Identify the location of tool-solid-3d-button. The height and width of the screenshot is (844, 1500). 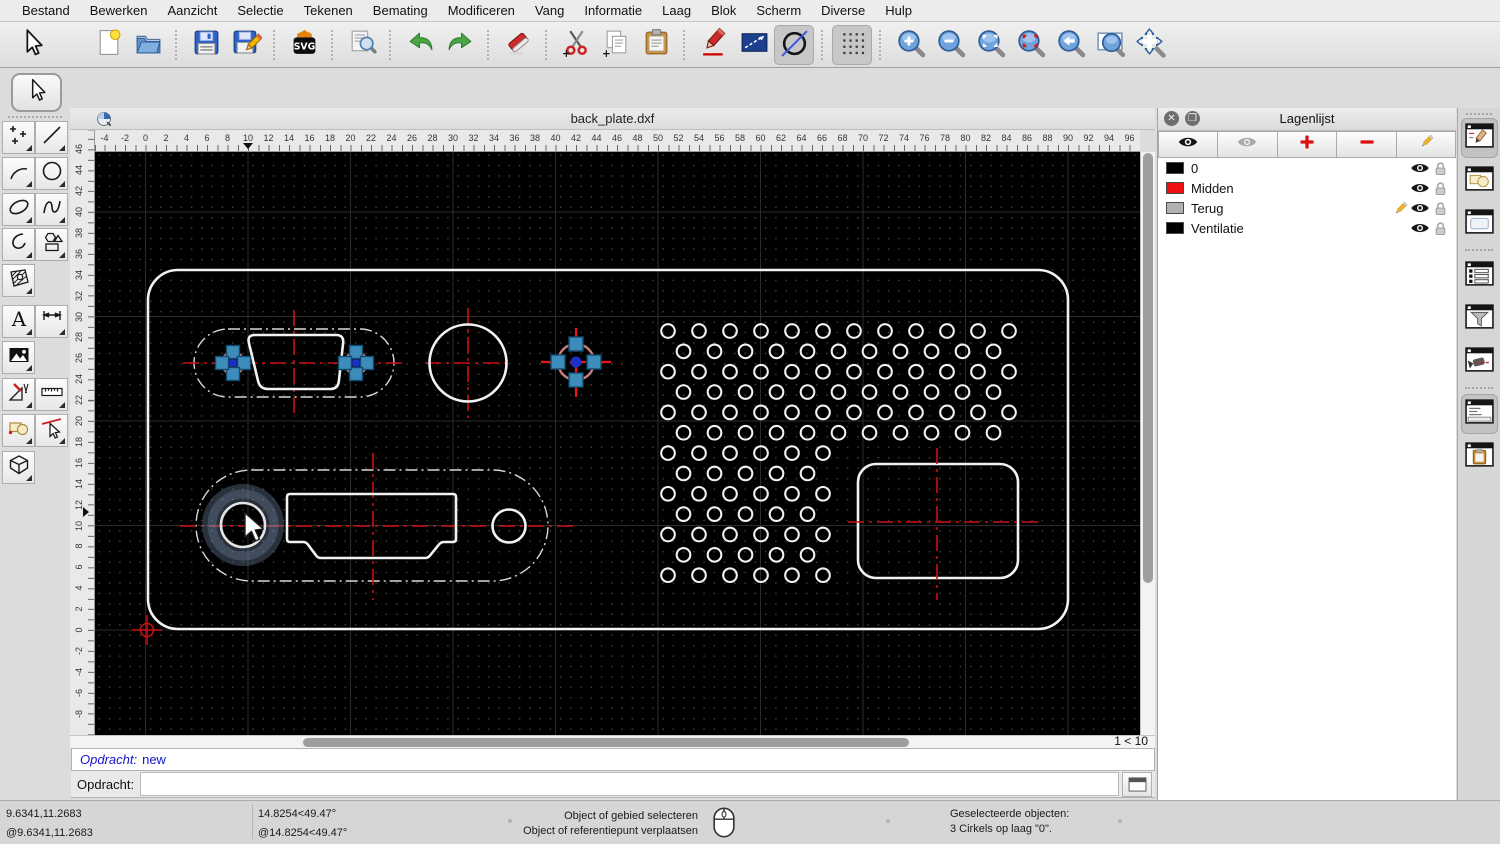
(18, 467).